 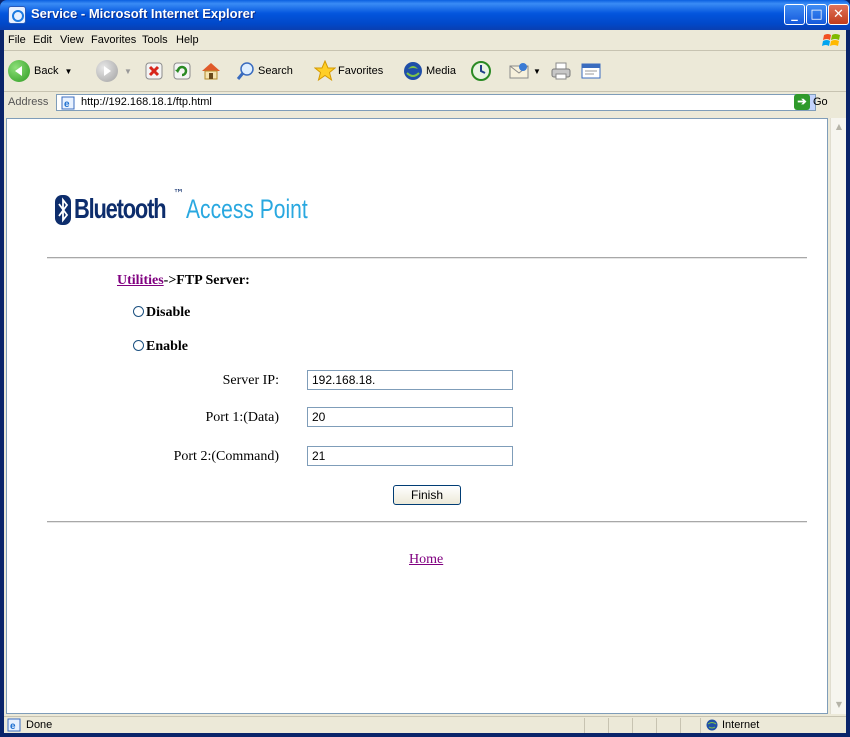 I want to click on address-input: e http://192.168.18.1/ftp.html ▼, so click(x=436, y=102).